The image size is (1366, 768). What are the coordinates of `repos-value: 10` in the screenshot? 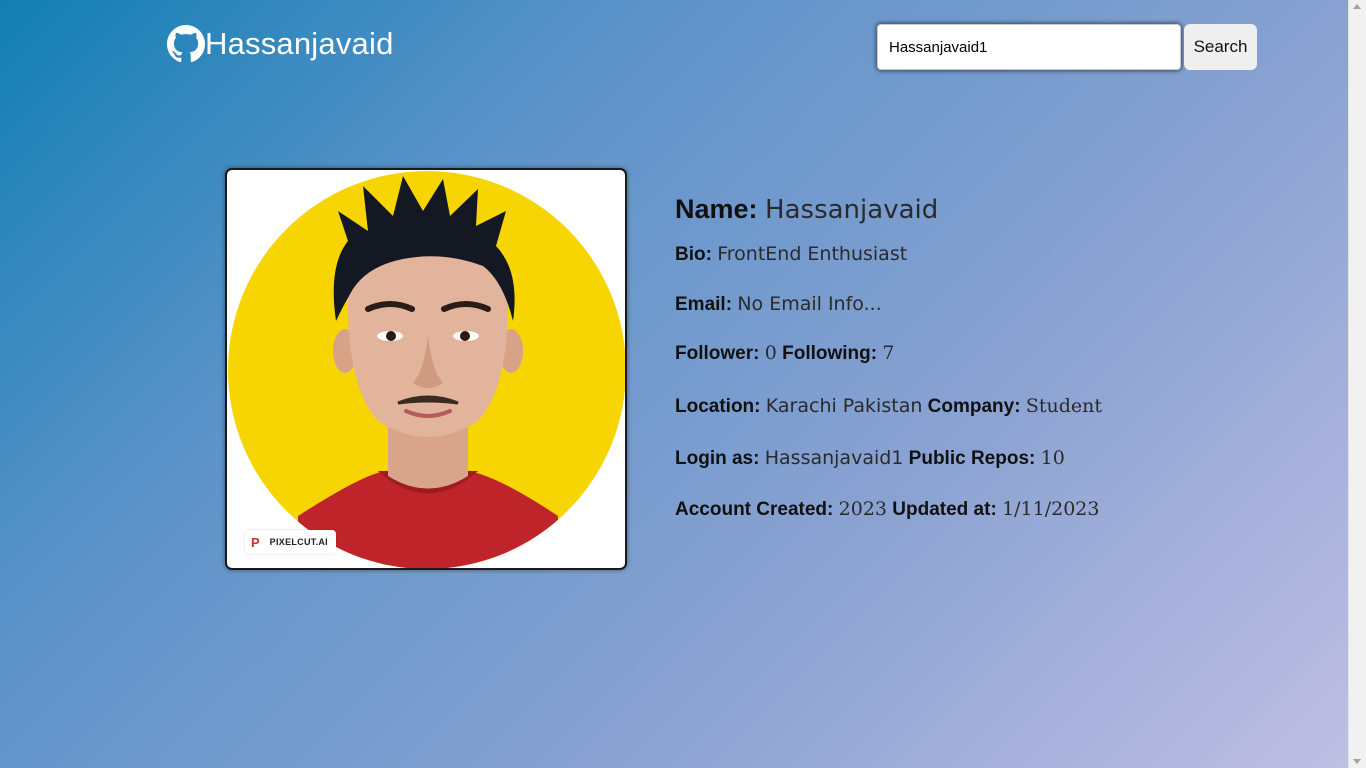 It's located at (1052, 458).